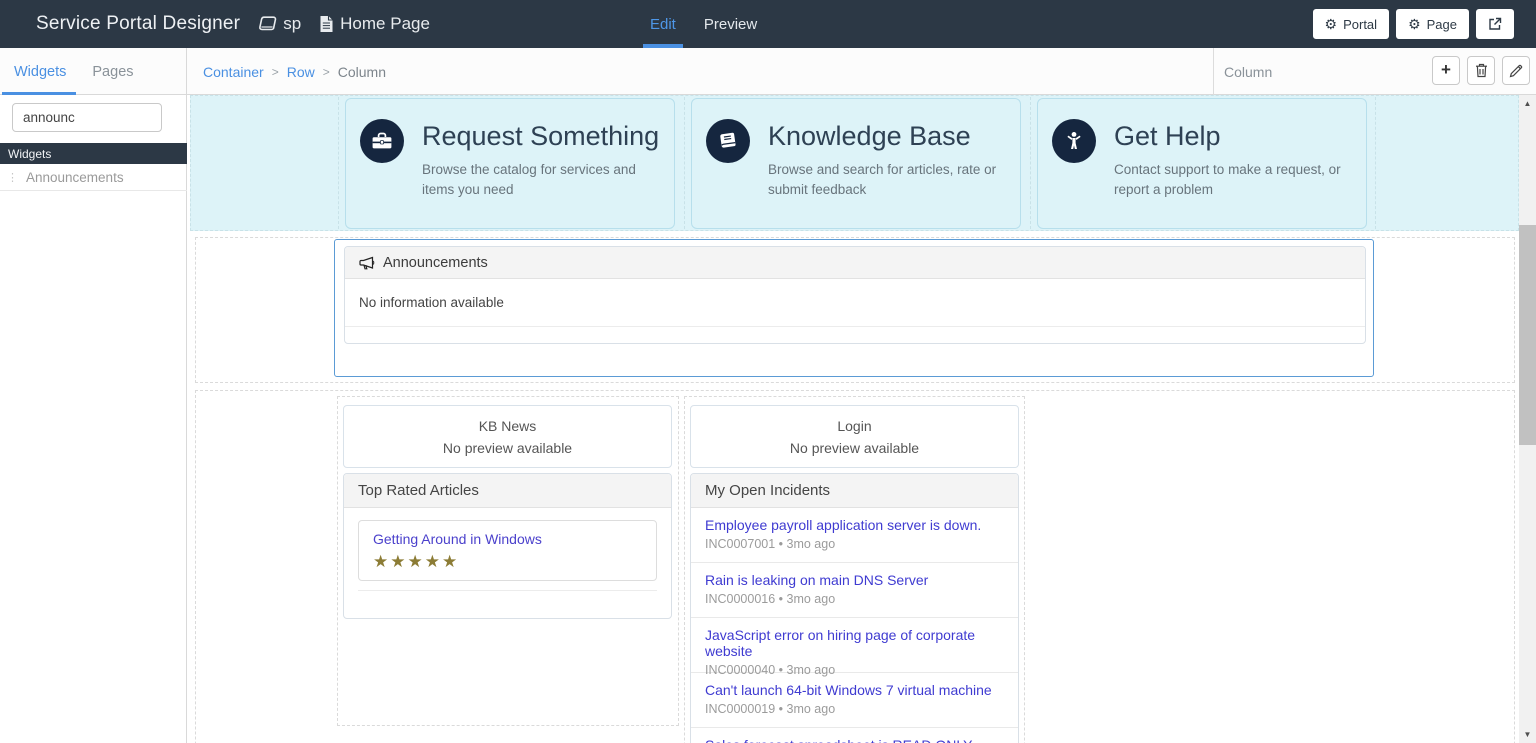 Image resolution: width=1536 pixels, height=743 pixels. What do you see at coordinates (435, 262) in the screenshot?
I see `announcements-title: Announcements` at bounding box center [435, 262].